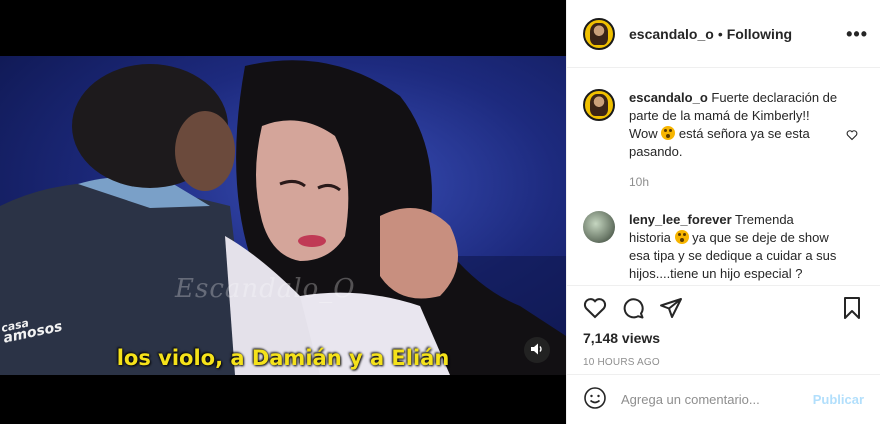  What do you see at coordinates (759, 34) in the screenshot?
I see `following-button: Following` at bounding box center [759, 34].